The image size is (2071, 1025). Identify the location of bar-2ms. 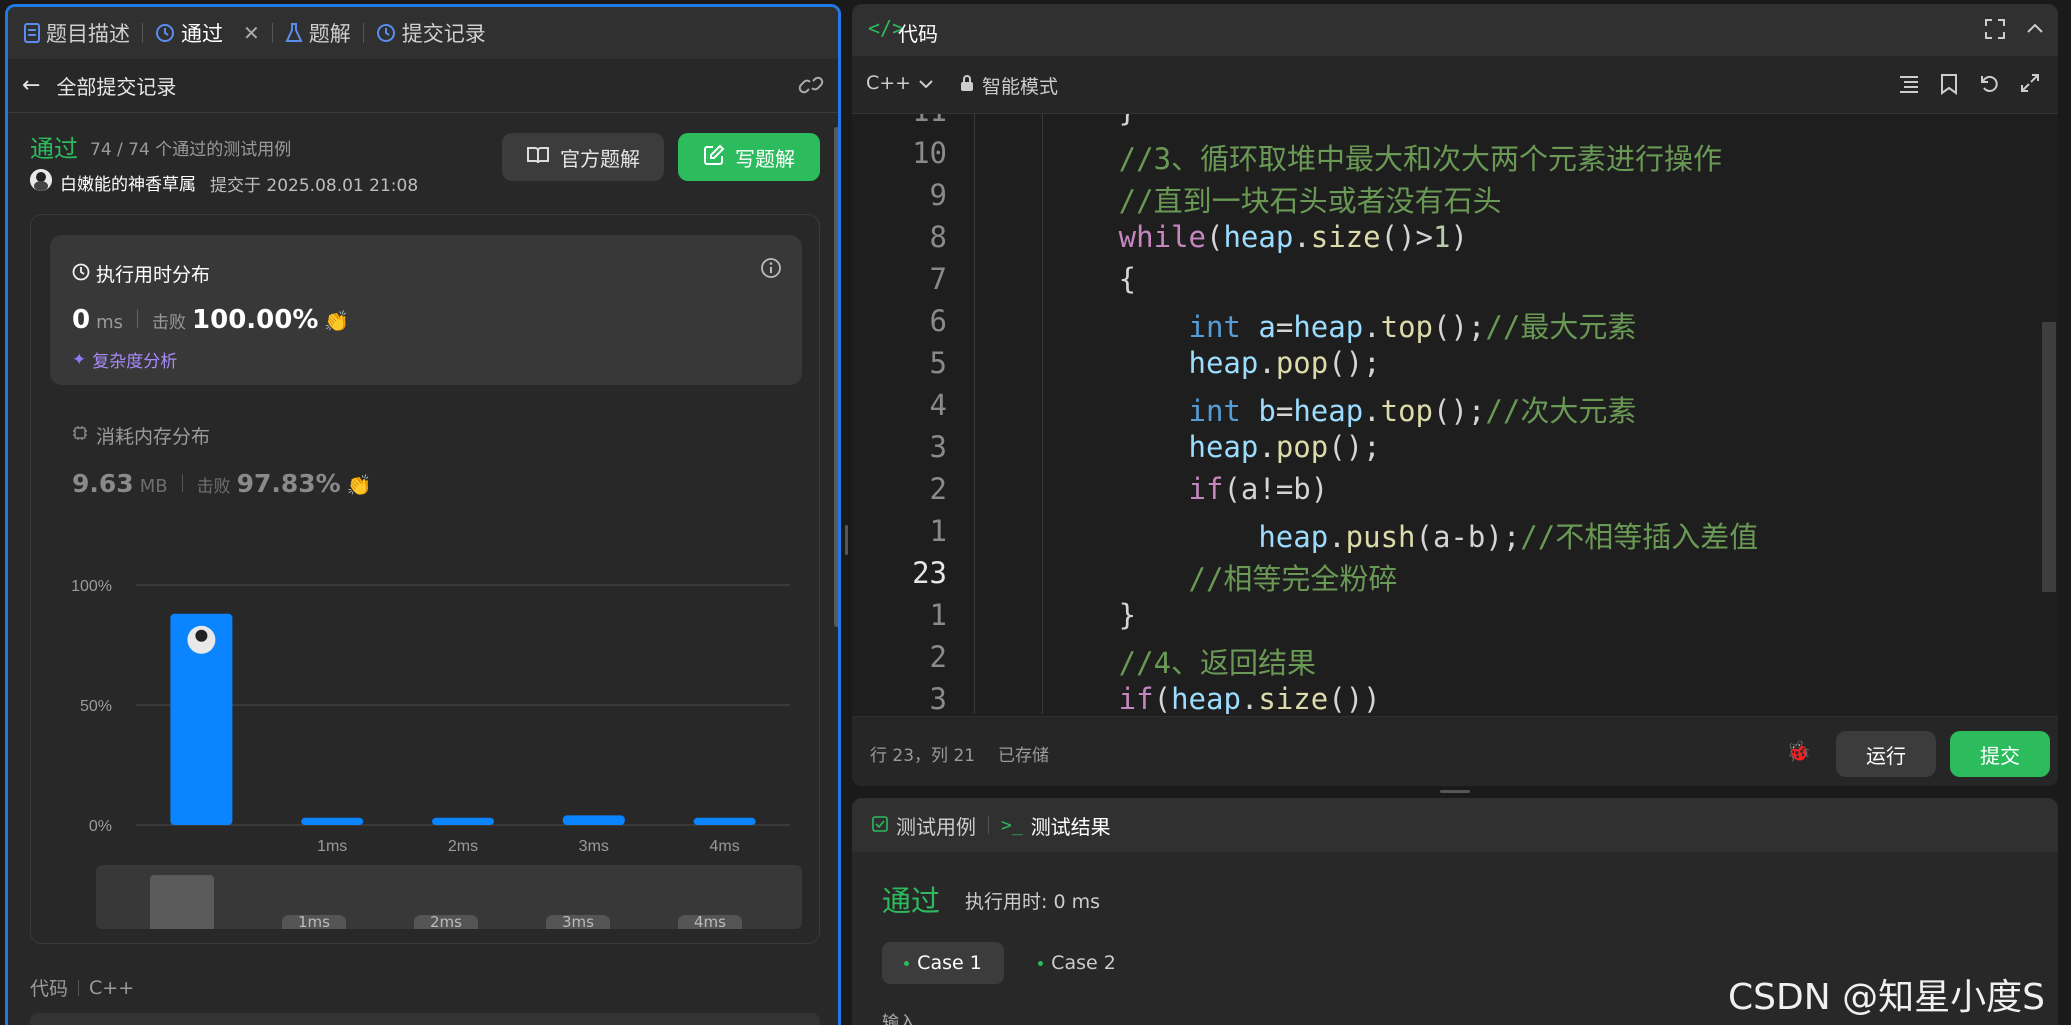
(463, 821).